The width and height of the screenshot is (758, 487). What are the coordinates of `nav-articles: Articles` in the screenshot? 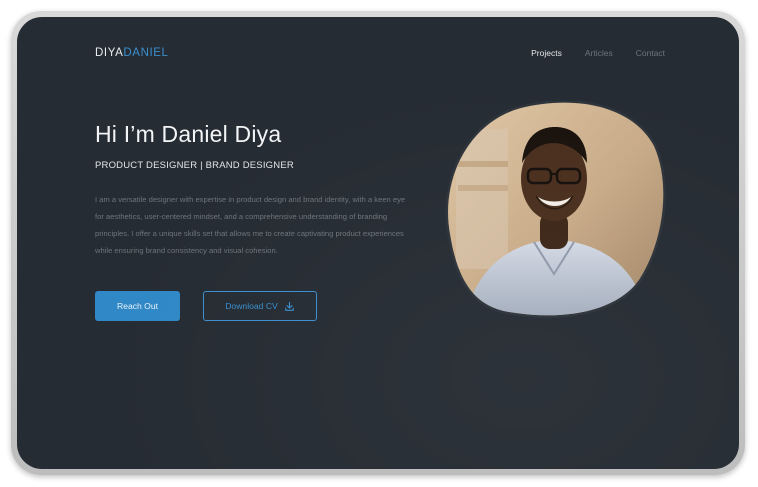 It's located at (599, 53).